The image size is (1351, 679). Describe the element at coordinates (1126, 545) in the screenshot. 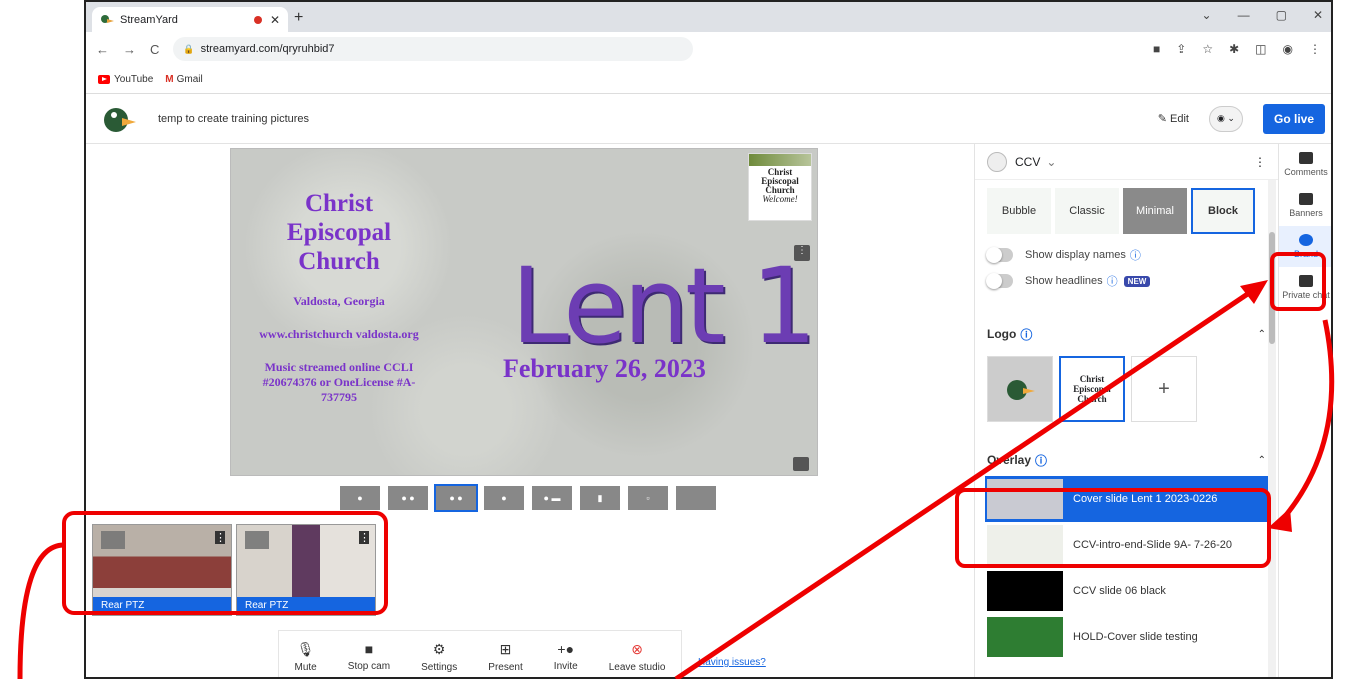

I see `overlay-item: CCV-intro-end-Slide 9A- 7-26-20` at that location.